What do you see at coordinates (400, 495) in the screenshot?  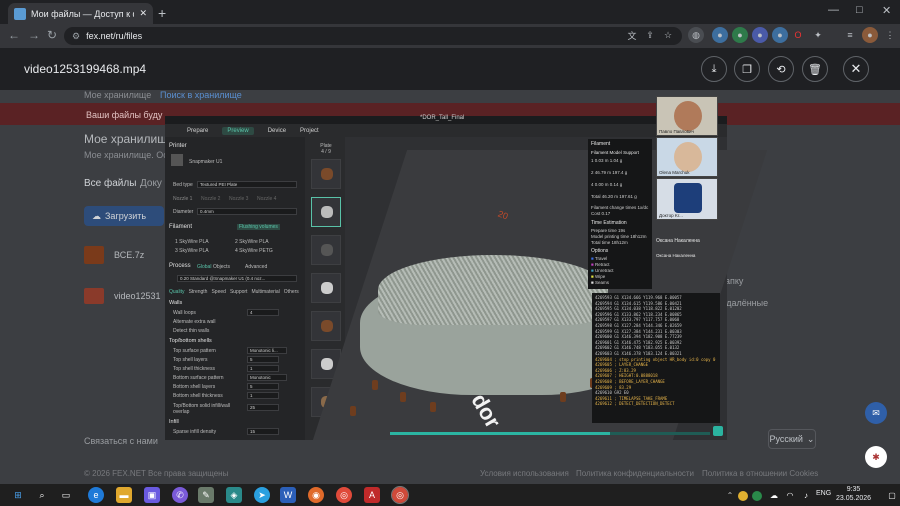 I see `chrome-active-icon: ◎` at bounding box center [400, 495].